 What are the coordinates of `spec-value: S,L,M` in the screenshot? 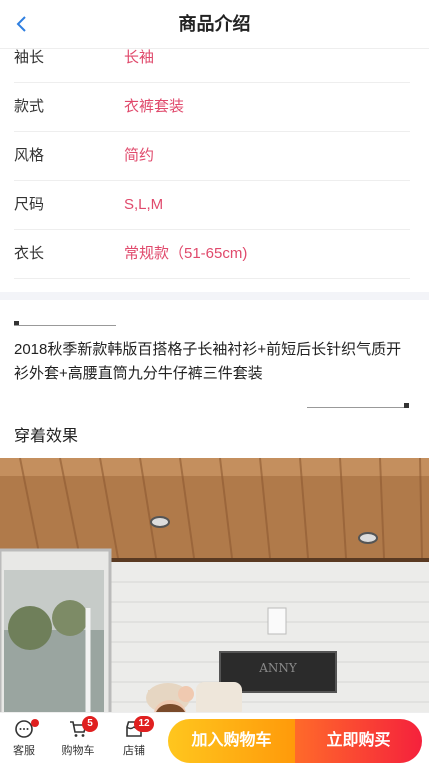 It's located at (144, 204).